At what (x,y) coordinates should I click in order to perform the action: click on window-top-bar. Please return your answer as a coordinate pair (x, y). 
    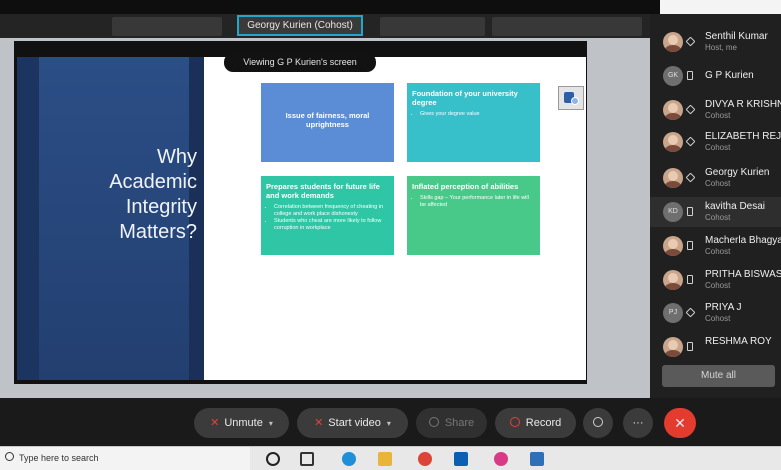
    Looking at the image, I should click on (390, 7).